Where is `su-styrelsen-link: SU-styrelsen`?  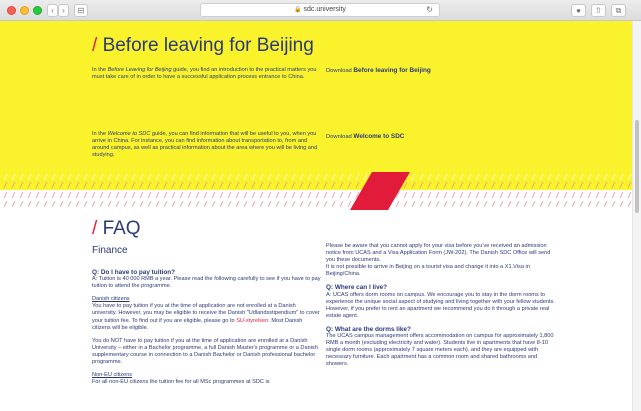
su-styrelsen-link: SU-styrelsen is located at coordinates (252, 321).